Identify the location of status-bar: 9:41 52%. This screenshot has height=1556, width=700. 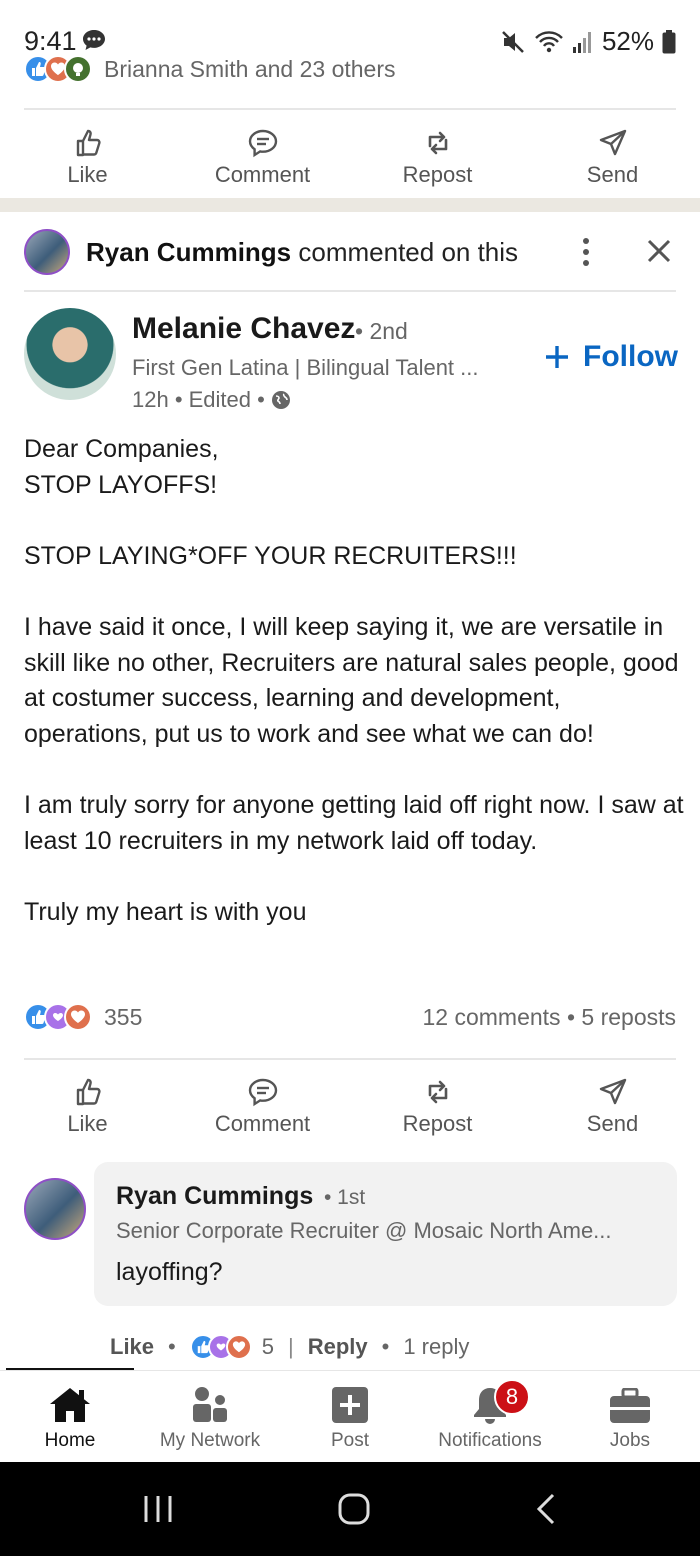
(350, 28).